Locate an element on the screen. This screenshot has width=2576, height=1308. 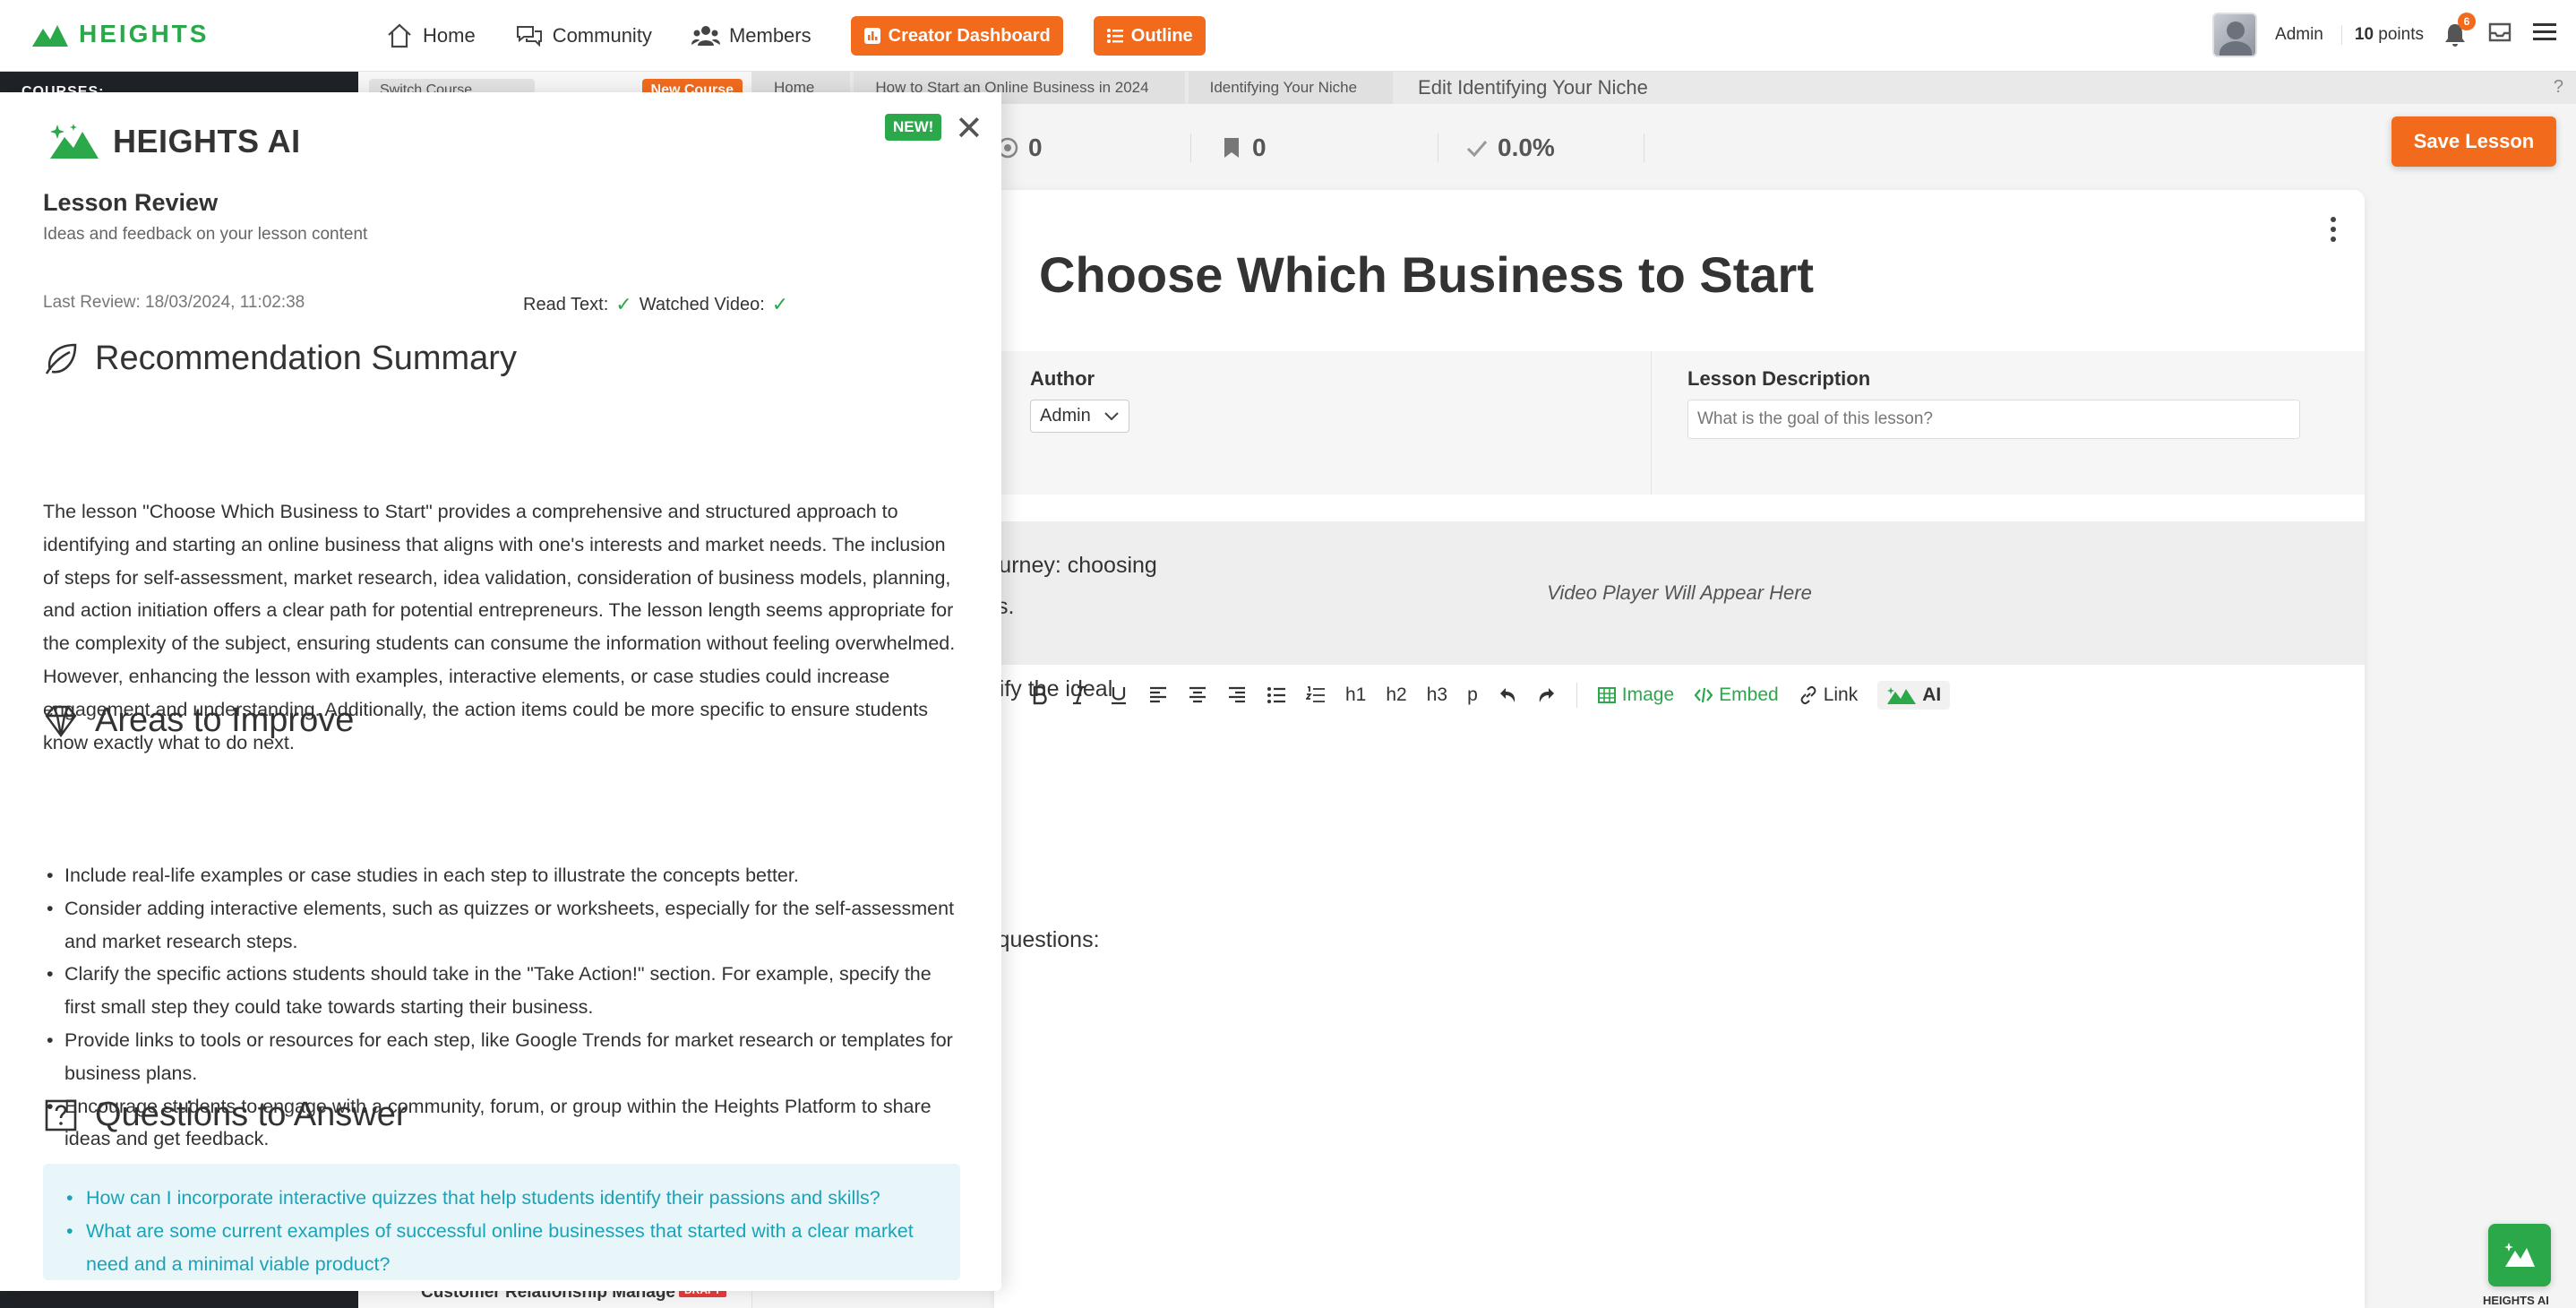
diamond-icon is located at coordinates (61, 721).